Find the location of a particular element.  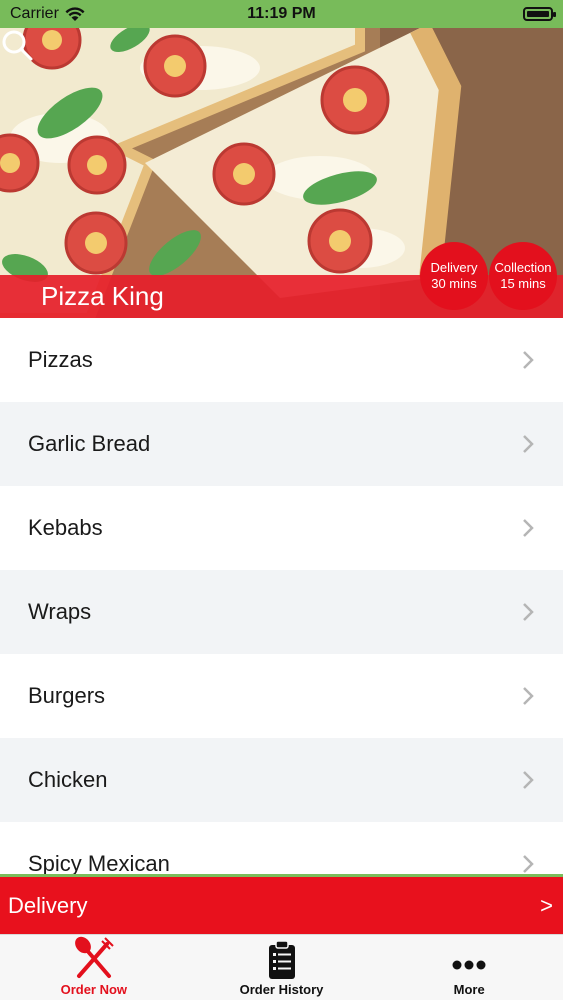

tab-bar: Order Now Order History More is located at coordinates (281, 967).